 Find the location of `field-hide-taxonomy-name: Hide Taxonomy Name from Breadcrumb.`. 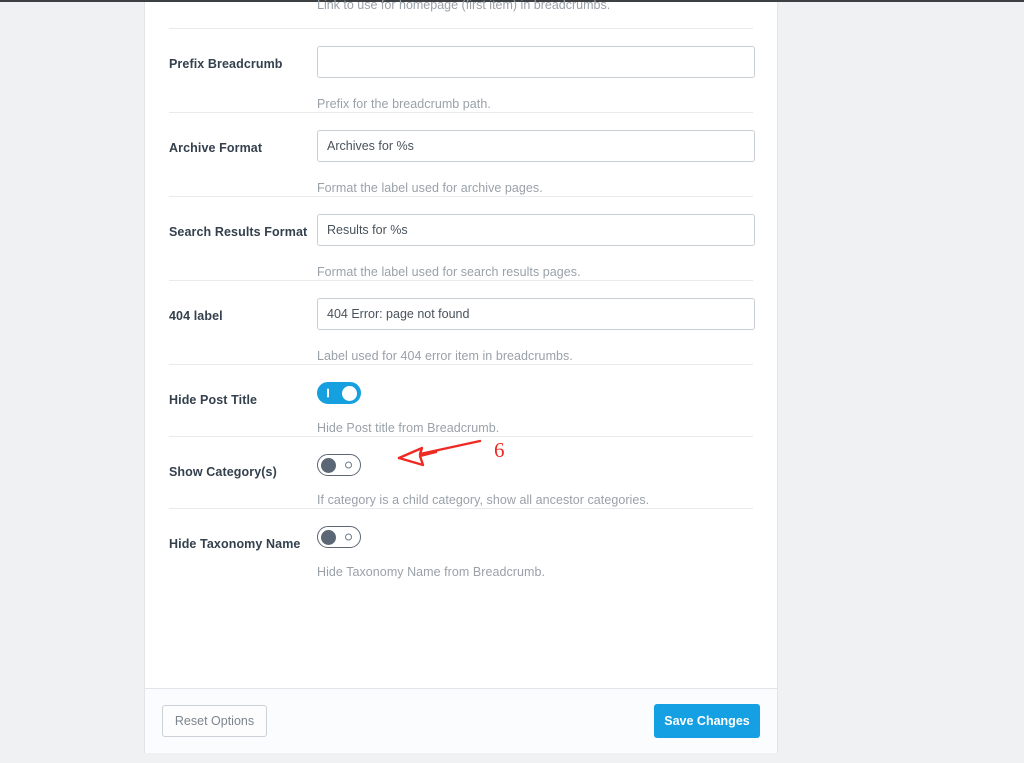

field-hide-taxonomy-name: Hide Taxonomy Name from Breadcrumb. is located at coordinates (535, 553).